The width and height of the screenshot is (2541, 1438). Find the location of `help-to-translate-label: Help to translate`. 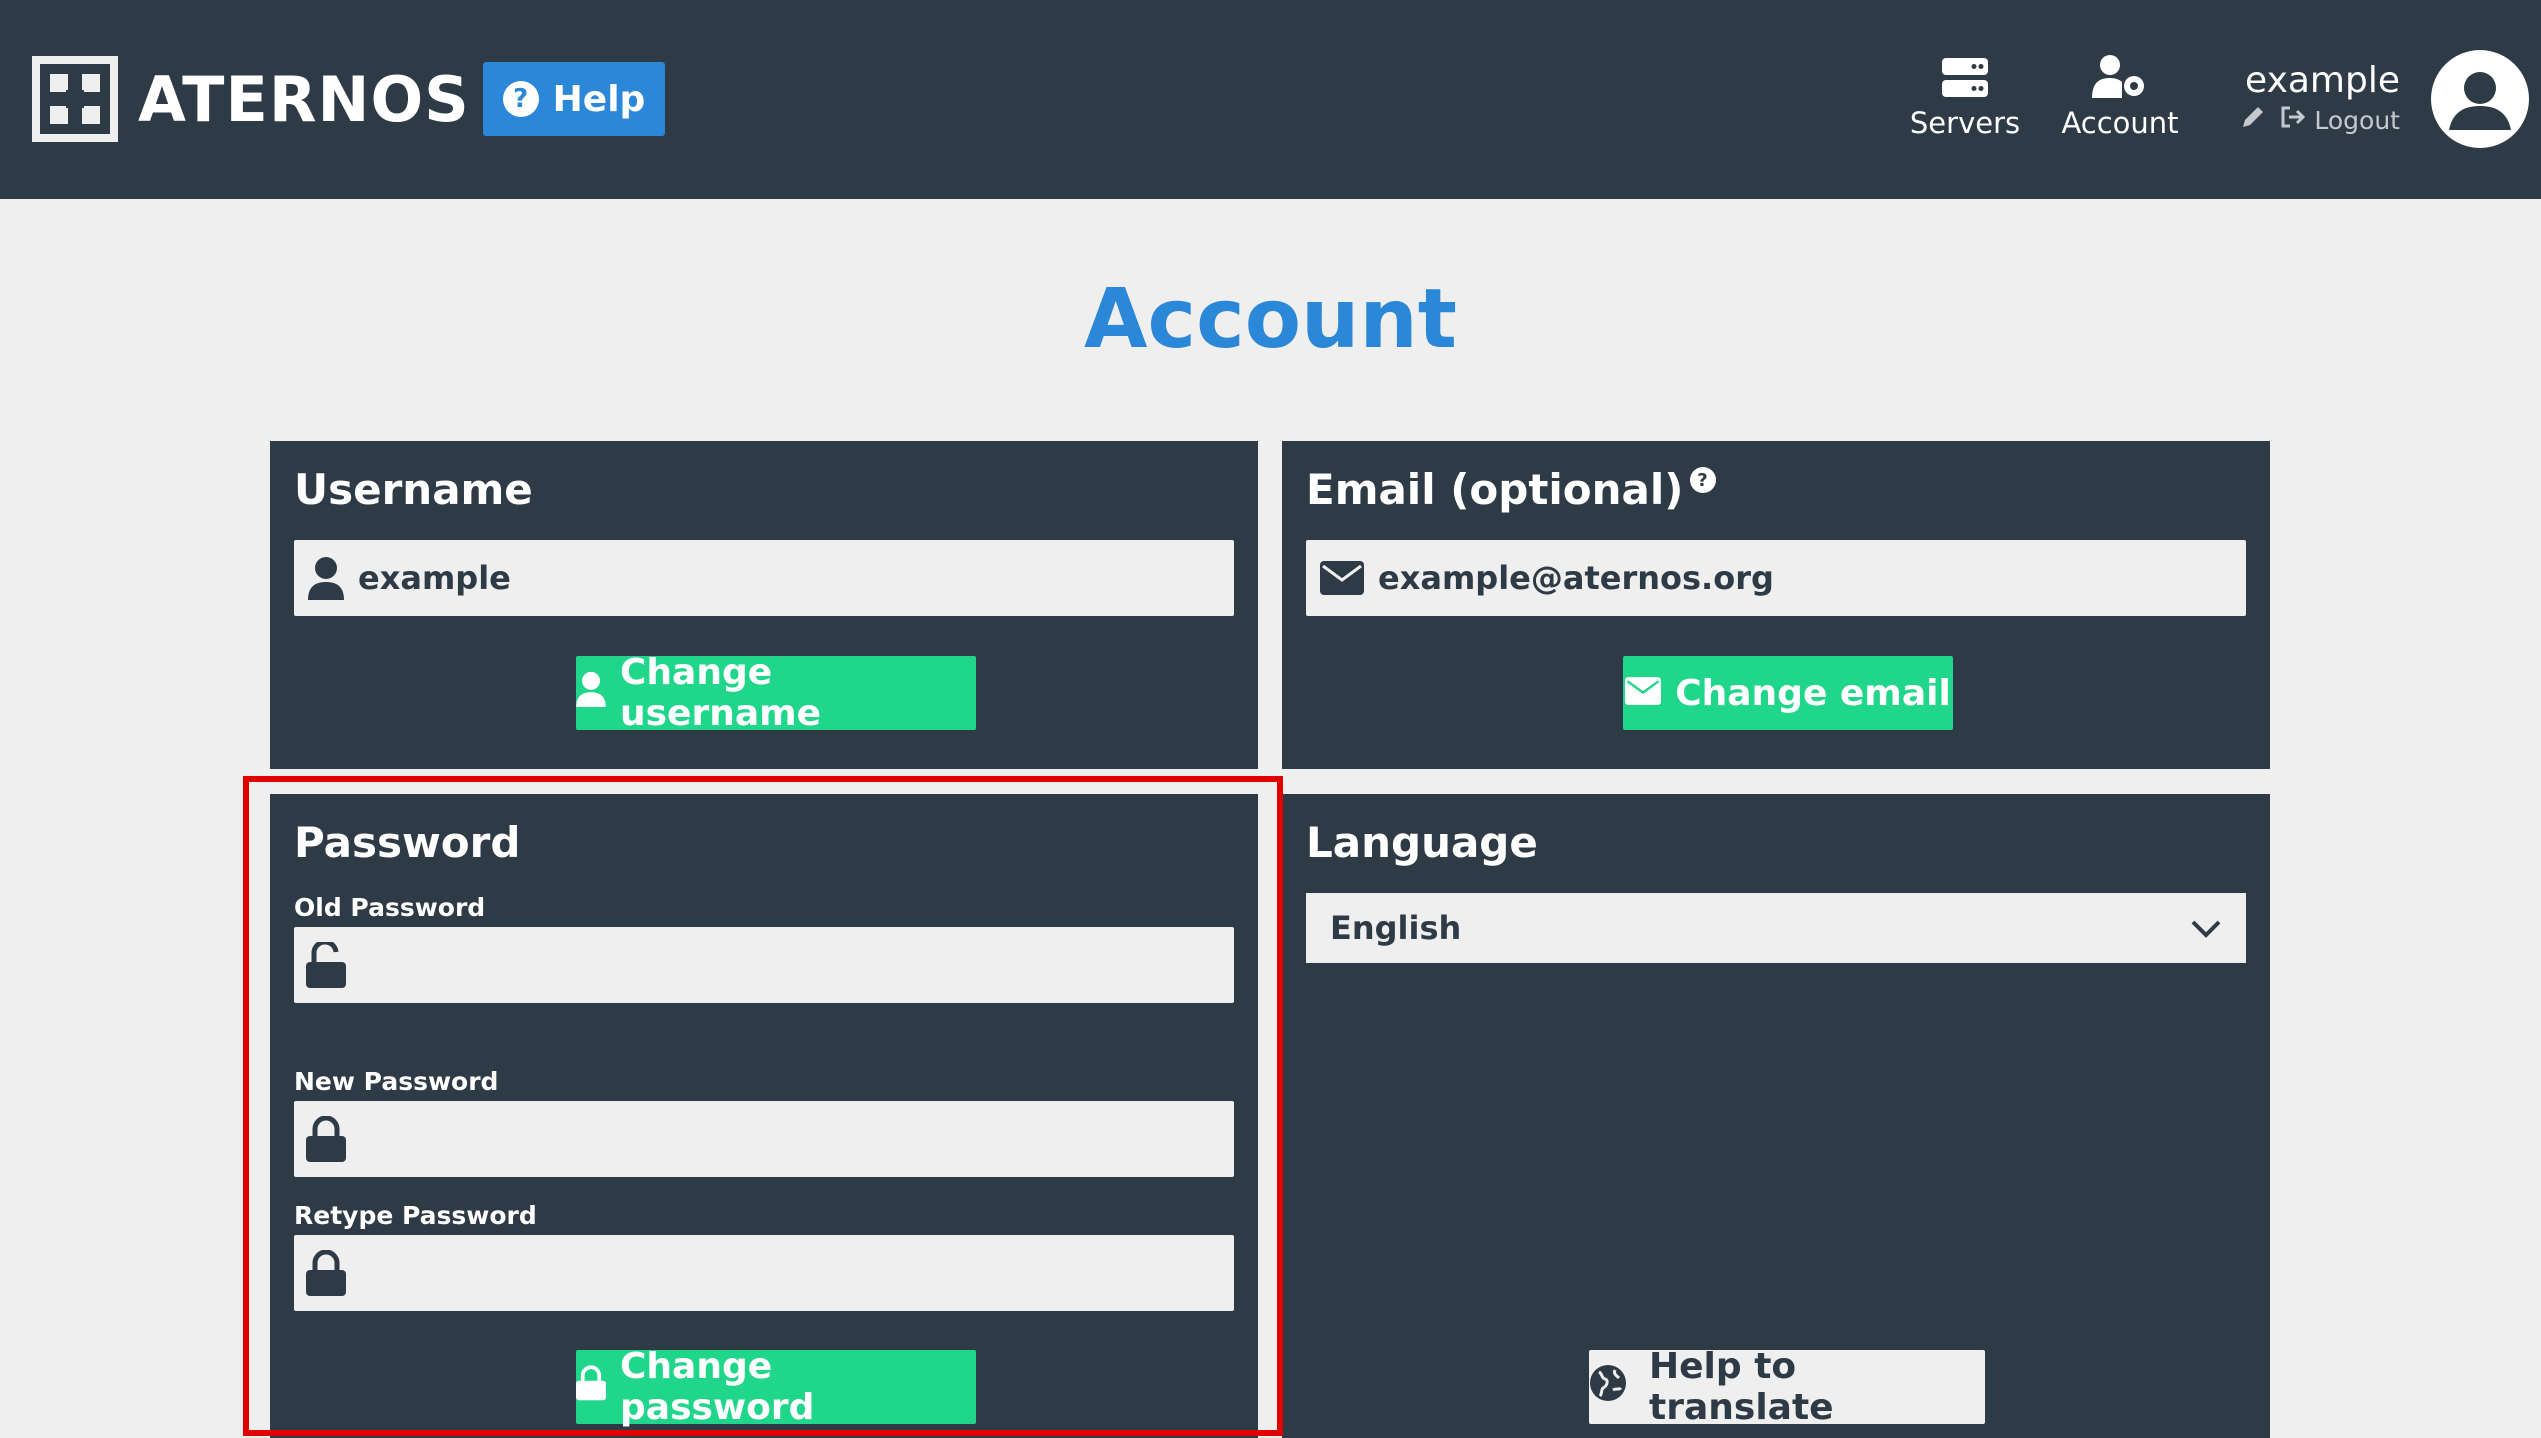

help-to-translate-label: Help to translate is located at coordinates (1741, 1387).